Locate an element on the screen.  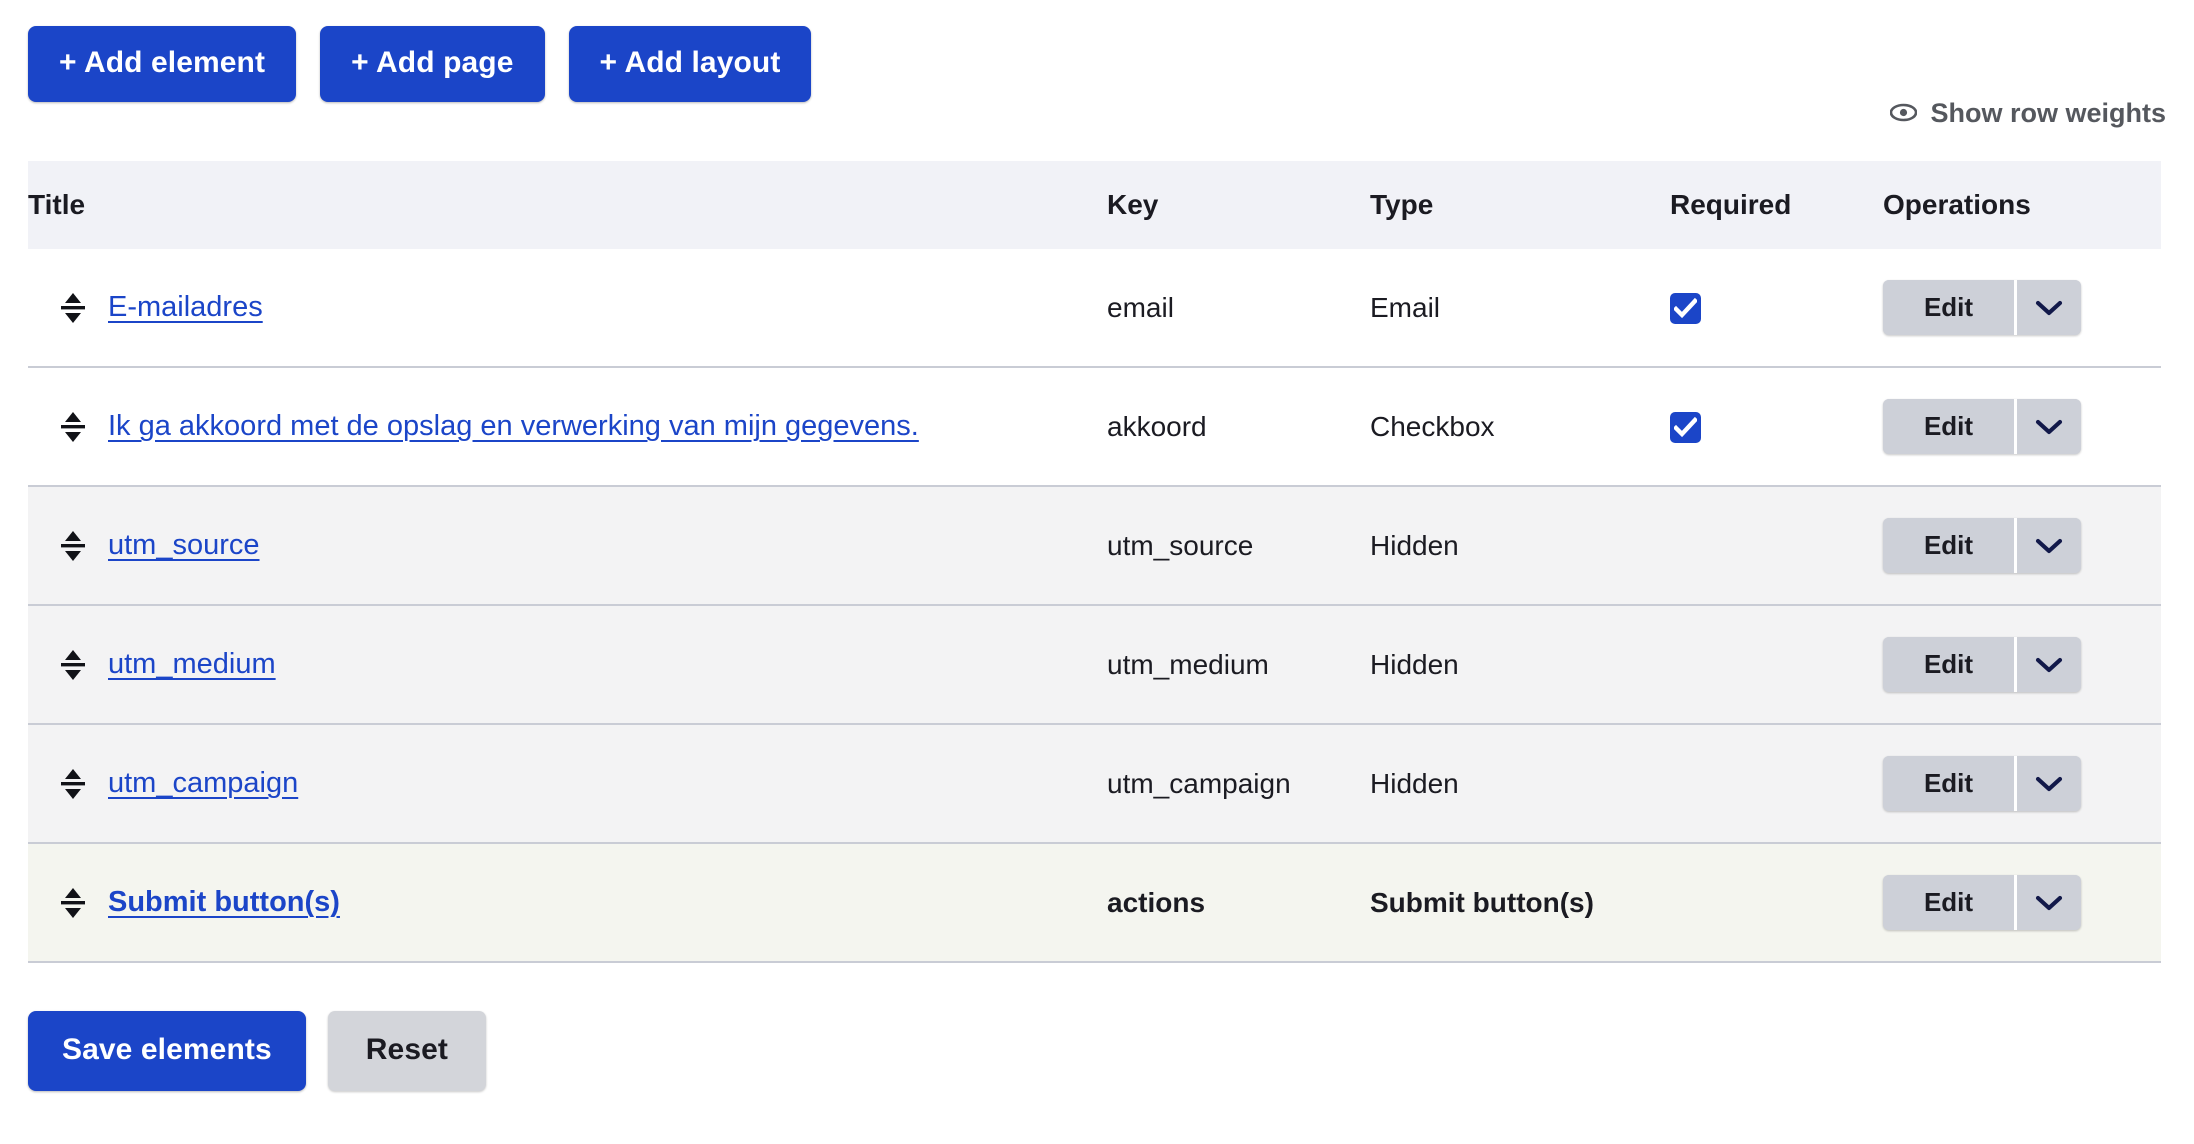
show-row-weights-toggle: Show row weights is located at coordinates (2028, 113).